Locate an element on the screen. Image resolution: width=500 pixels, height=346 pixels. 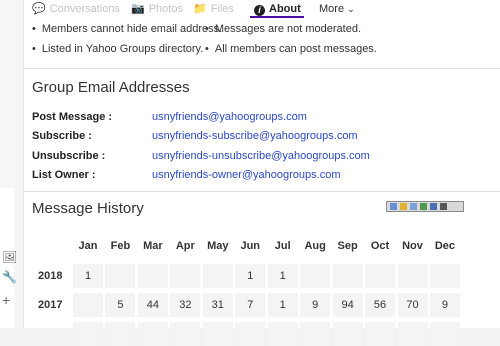
year-label: 2017 is located at coordinates (50, 305).